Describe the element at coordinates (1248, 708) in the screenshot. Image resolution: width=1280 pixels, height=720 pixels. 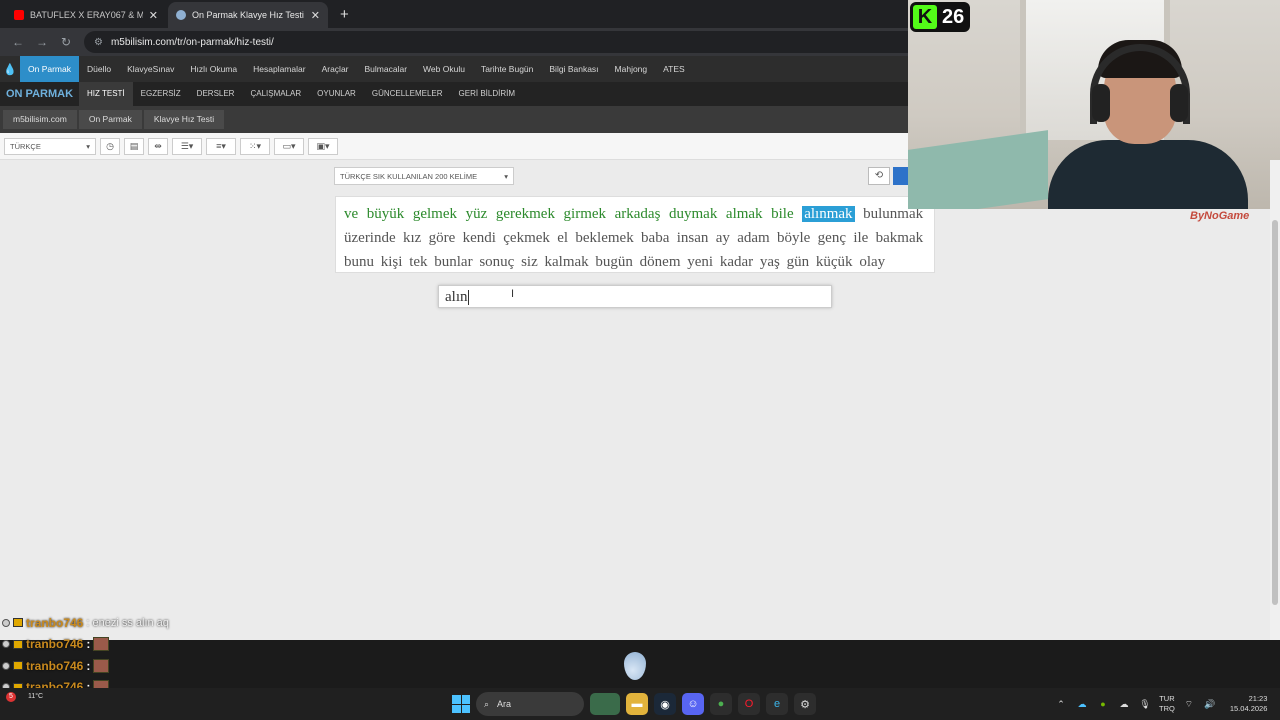
I see `clock-date: 15.04.2026` at that location.